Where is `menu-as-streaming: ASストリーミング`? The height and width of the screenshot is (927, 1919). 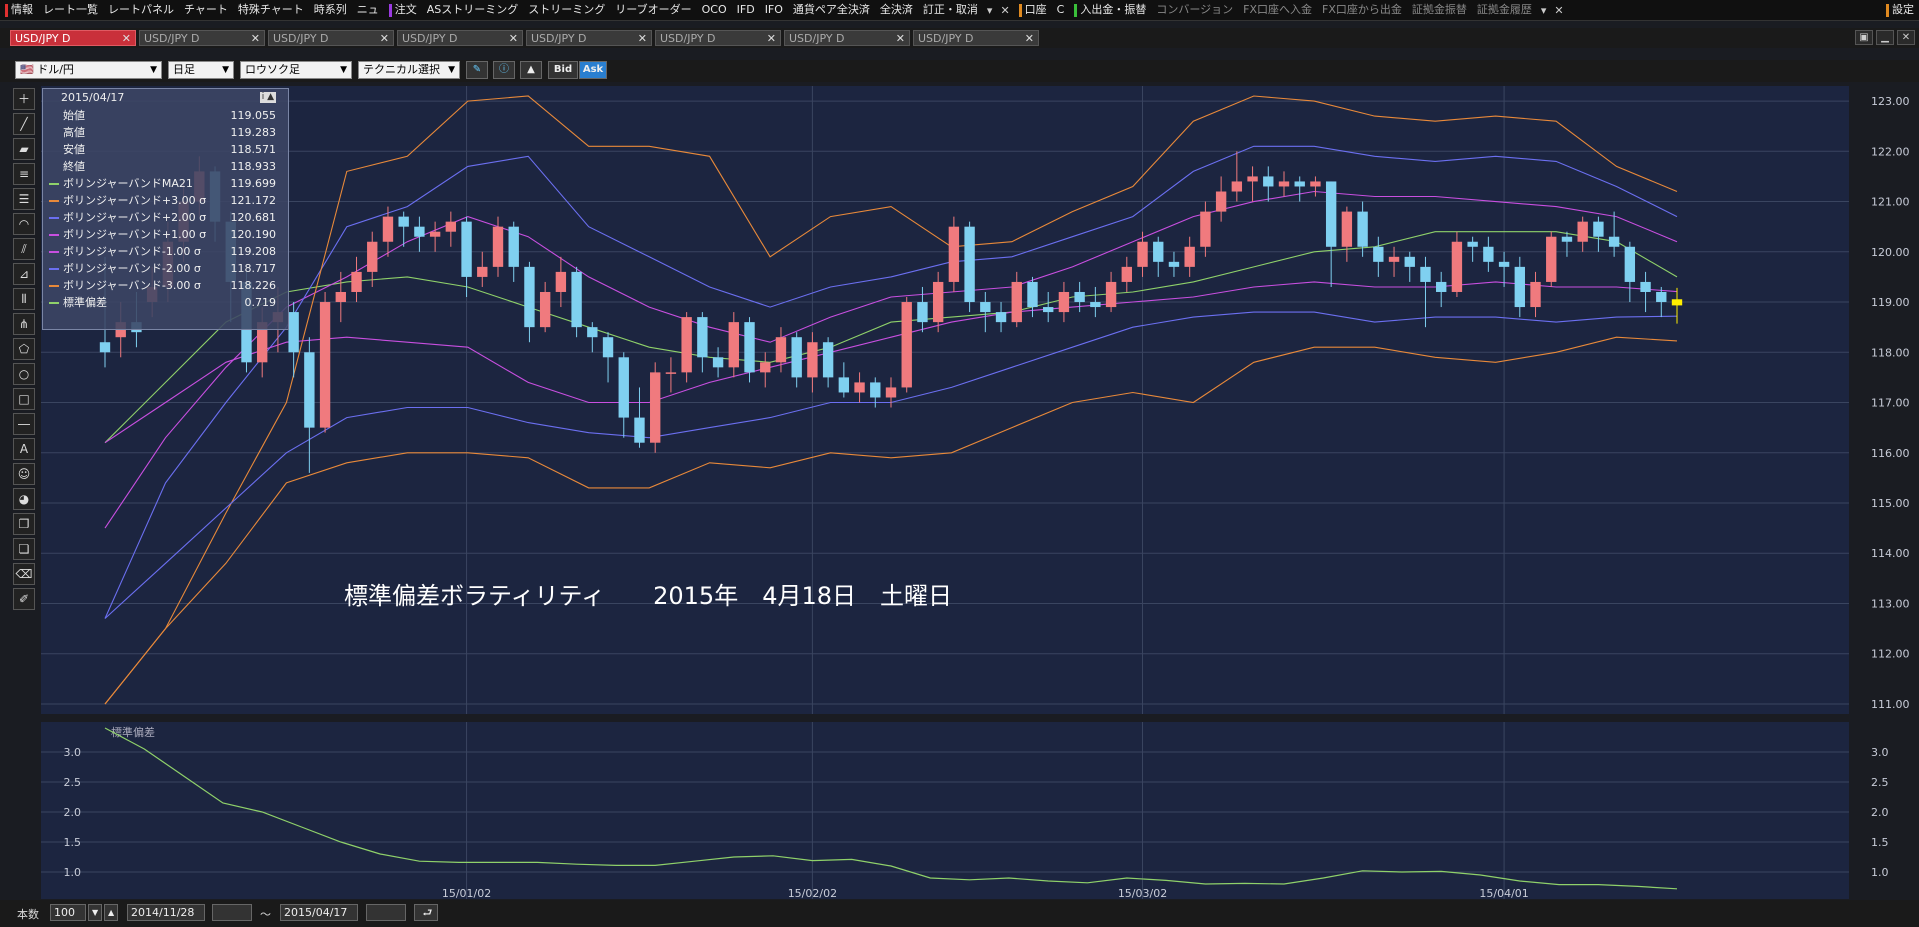
menu-as-streaming: ASストリーミング is located at coordinates (473, 10).